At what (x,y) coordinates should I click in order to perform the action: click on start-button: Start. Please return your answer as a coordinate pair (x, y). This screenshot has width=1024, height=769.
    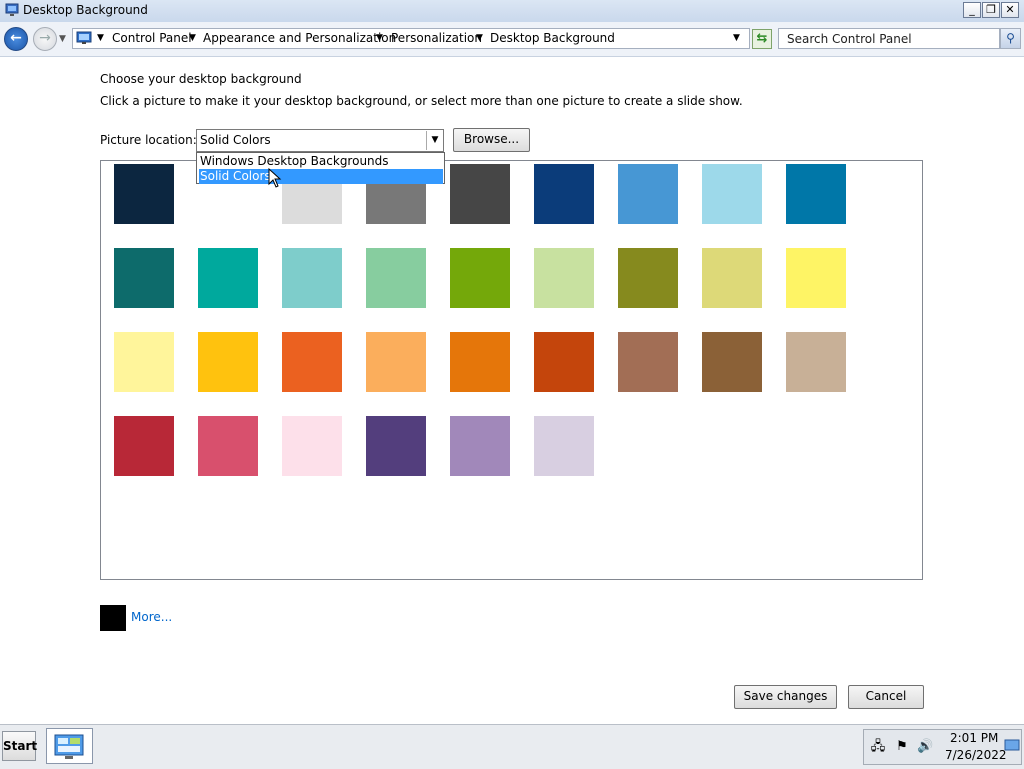
    Looking at the image, I should click on (19, 746).